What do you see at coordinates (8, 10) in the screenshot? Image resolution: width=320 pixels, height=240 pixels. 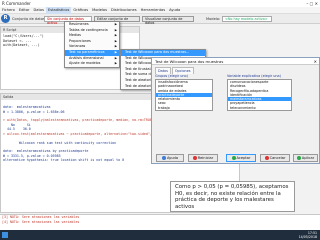 I see `menu-fichero: Fichero` at bounding box center [8, 10].